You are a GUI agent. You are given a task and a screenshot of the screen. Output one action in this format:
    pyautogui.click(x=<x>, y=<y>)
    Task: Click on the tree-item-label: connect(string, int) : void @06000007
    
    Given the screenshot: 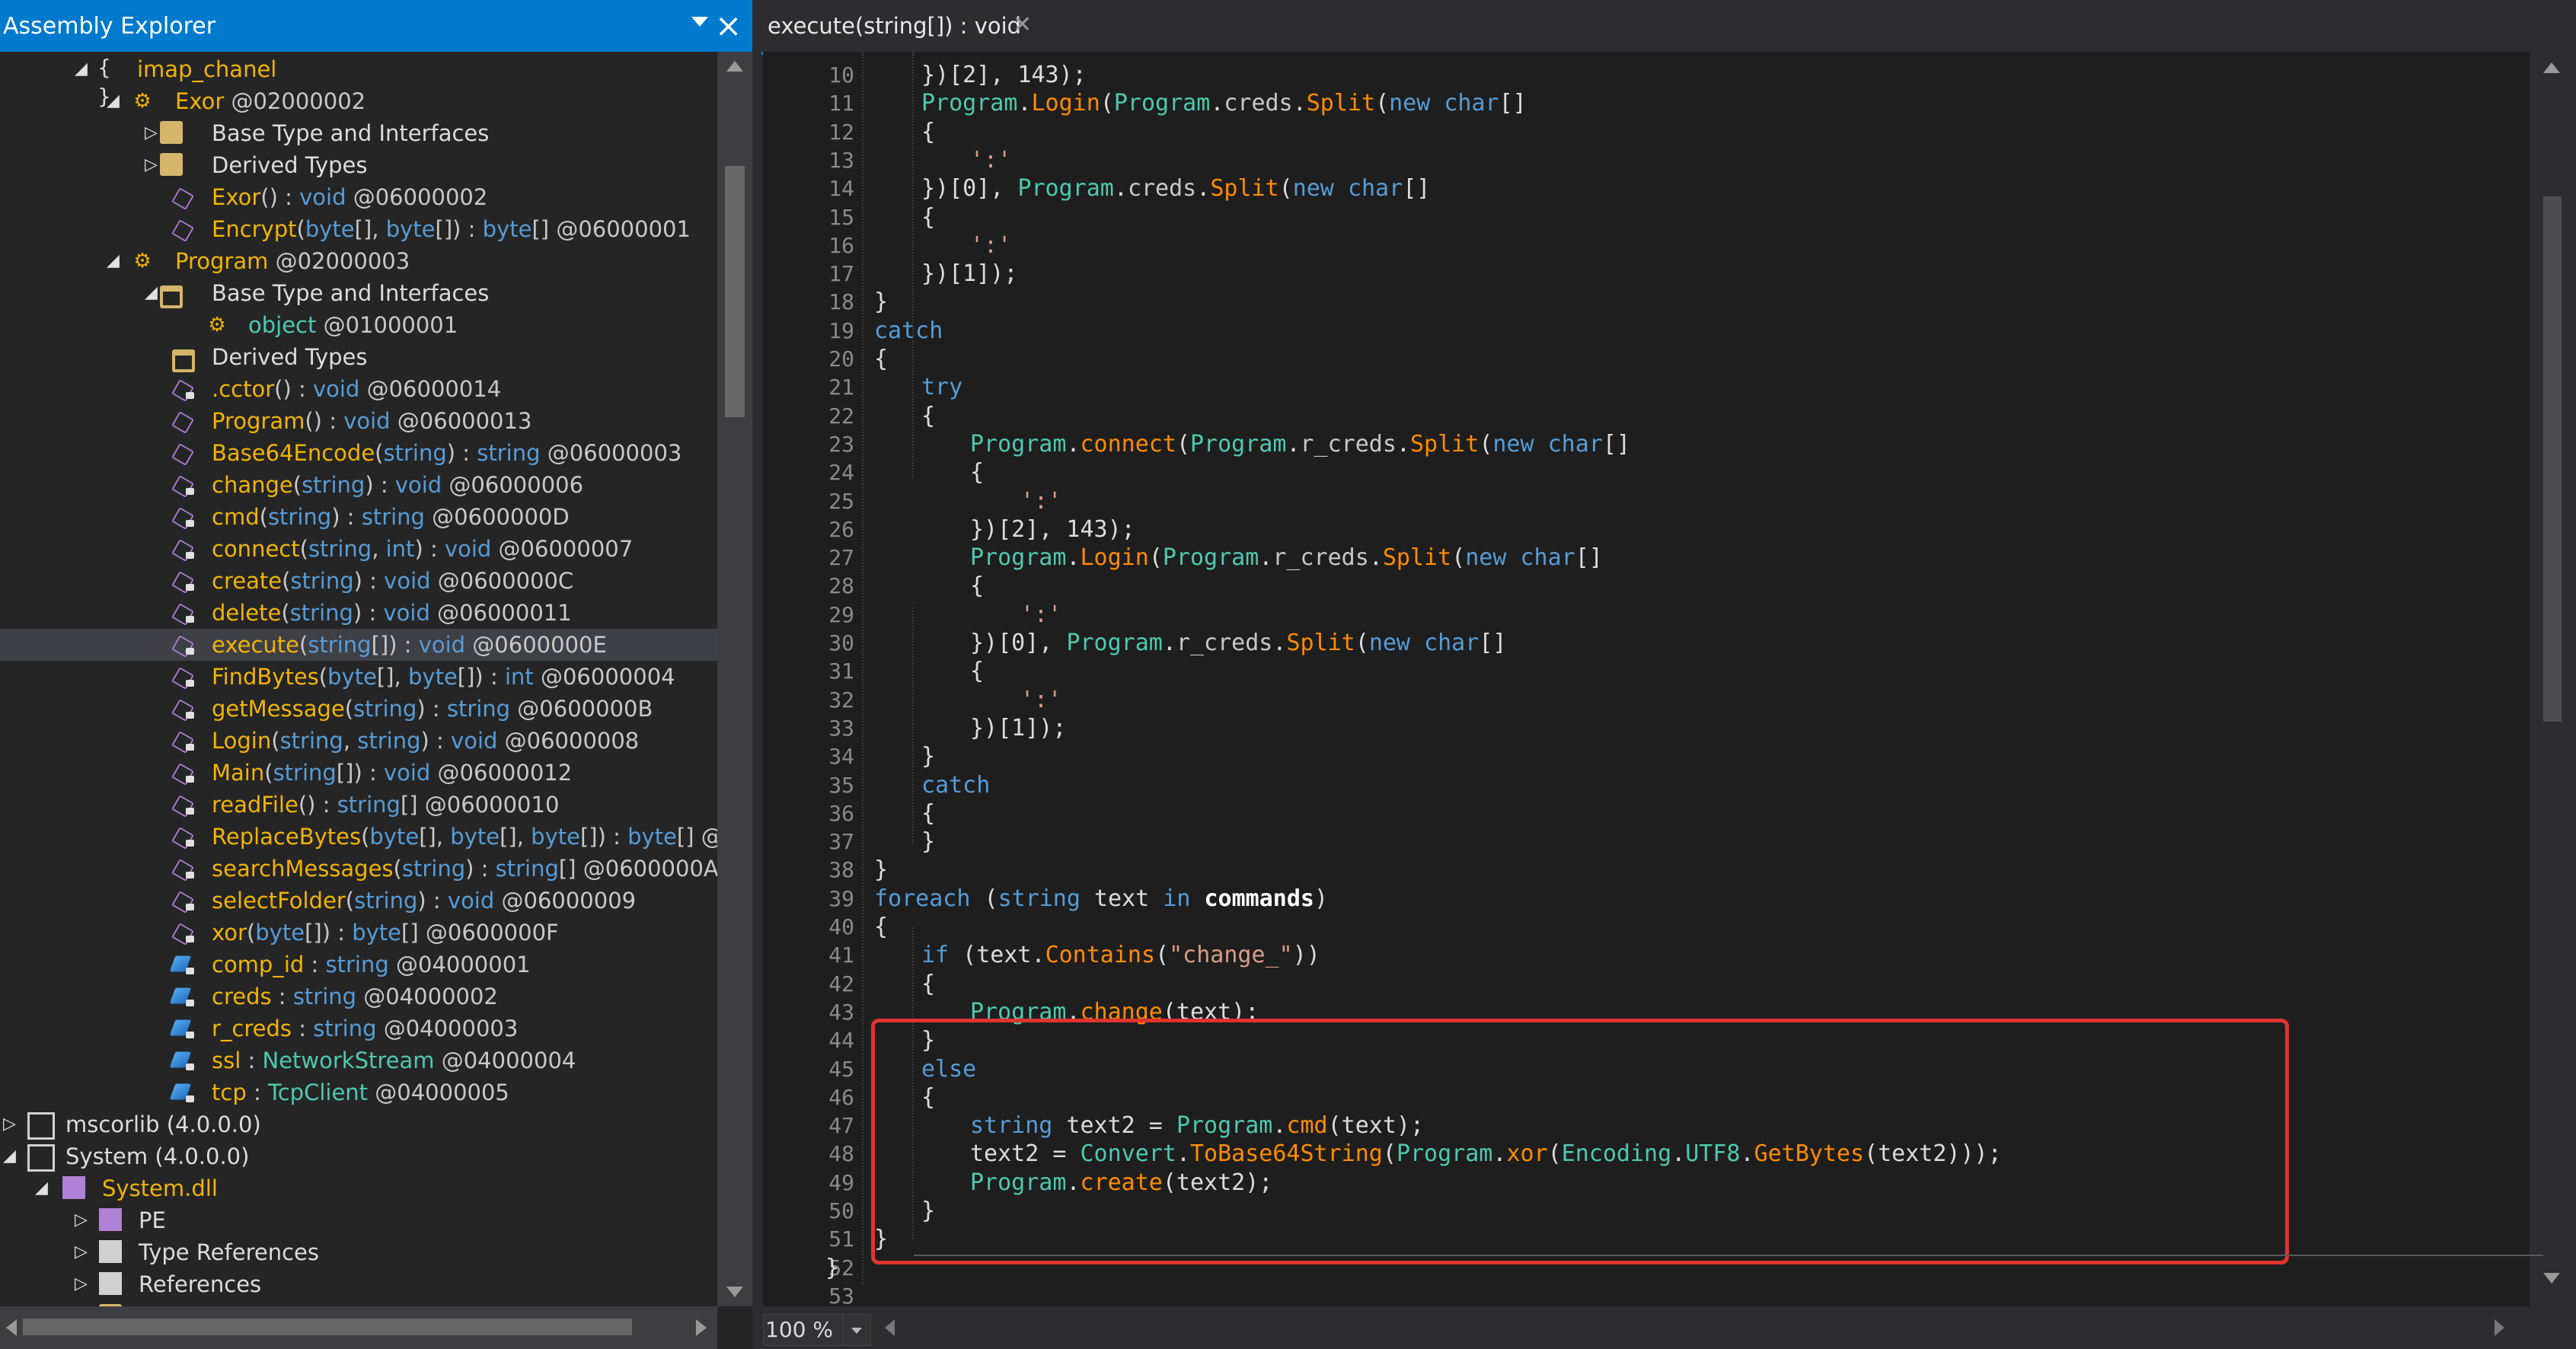 What is the action you would take?
    pyautogui.click(x=422, y=549)
    